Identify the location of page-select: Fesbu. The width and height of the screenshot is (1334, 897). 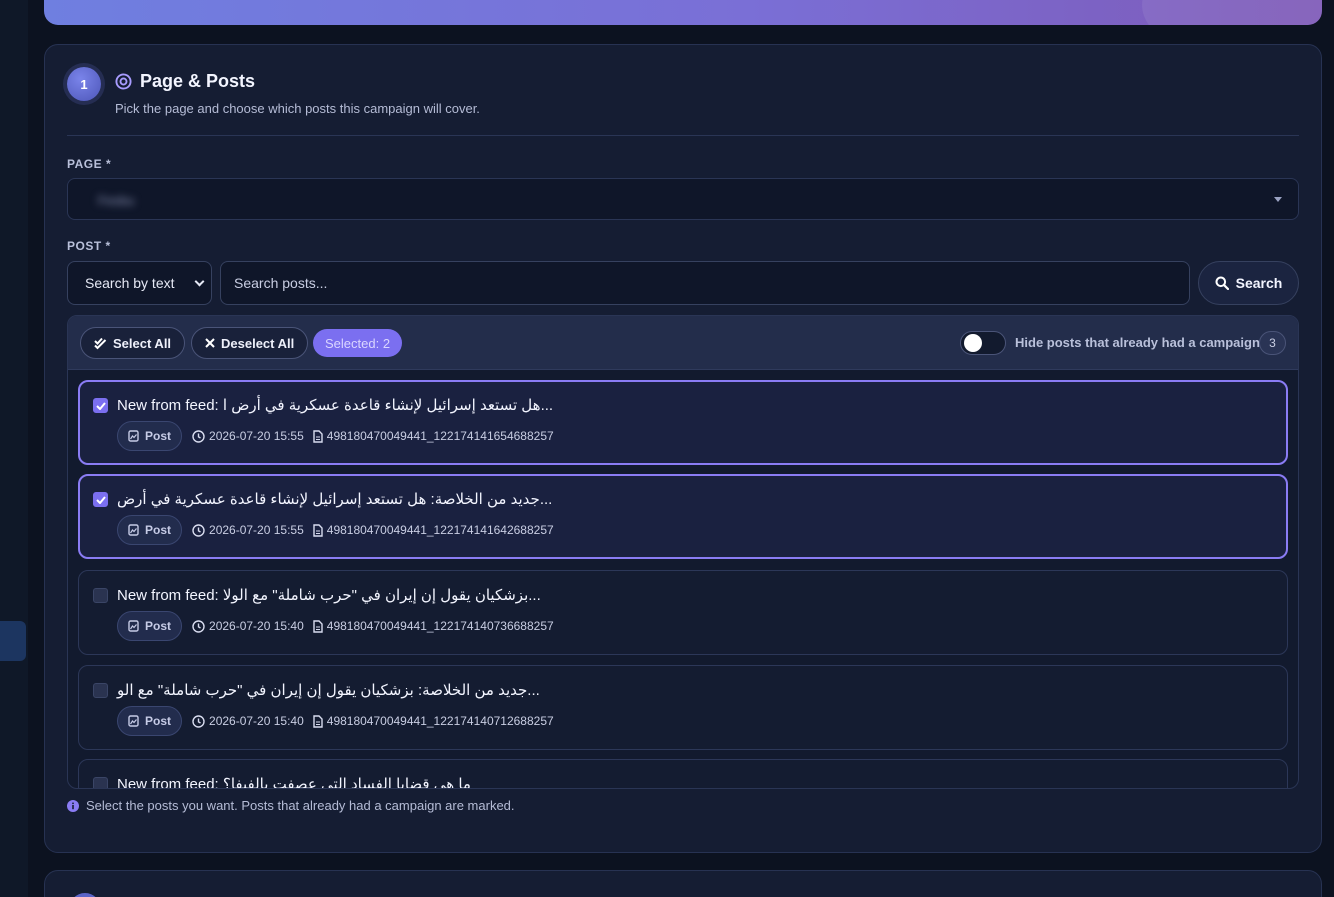
(683, 199).